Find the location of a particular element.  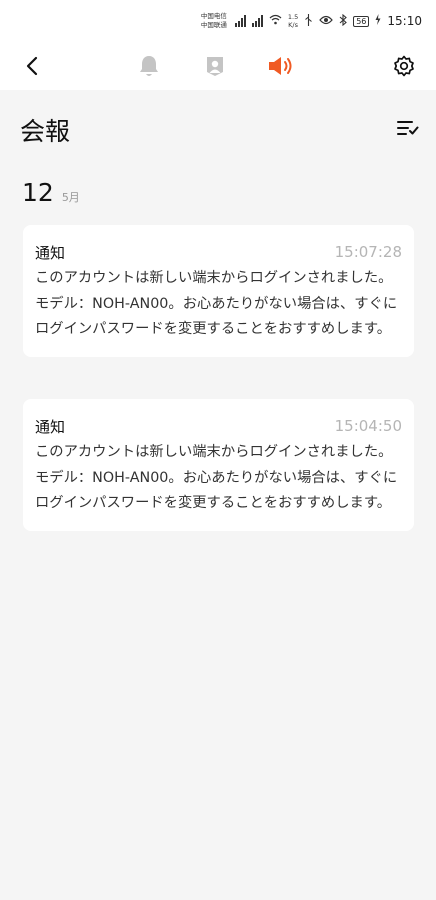

speaker-icon is located at coordinates (280, 66).